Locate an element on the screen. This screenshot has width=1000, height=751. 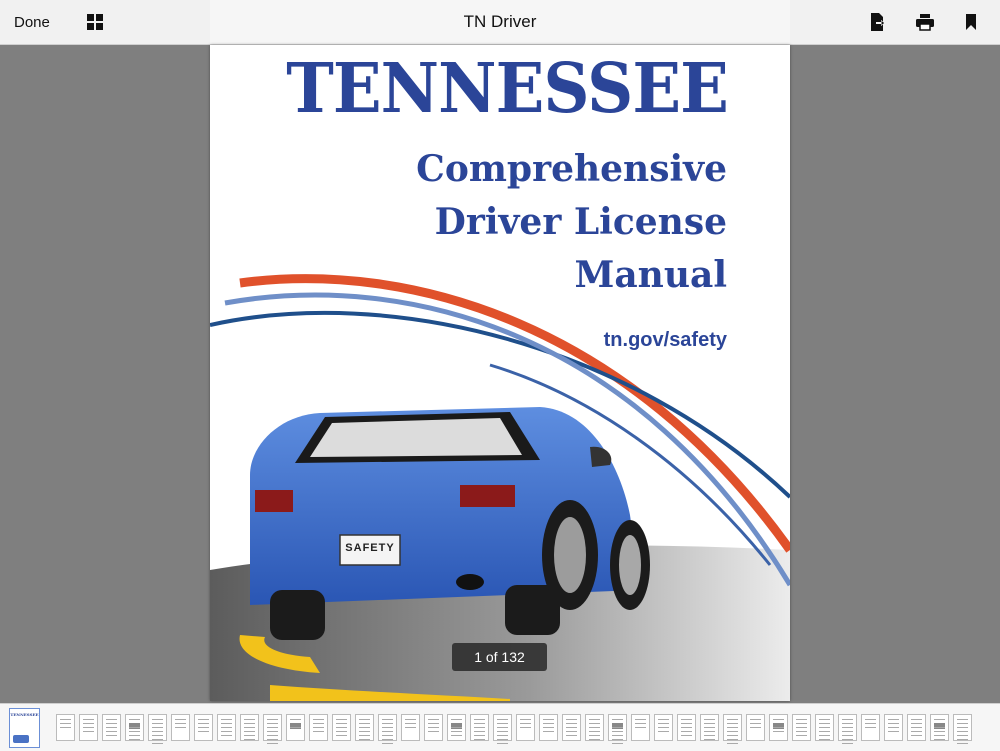
grid-icon is located at coordinates (95, 22).